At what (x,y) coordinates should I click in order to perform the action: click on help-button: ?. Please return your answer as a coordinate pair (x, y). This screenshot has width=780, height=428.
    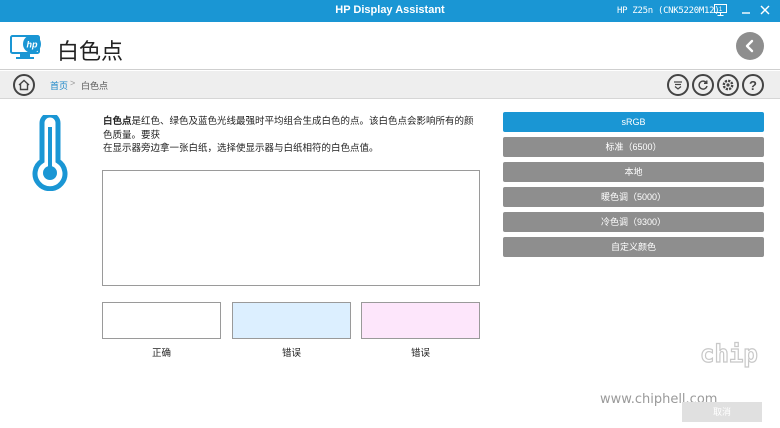
    Looking at the image, I should click on (753, 85).